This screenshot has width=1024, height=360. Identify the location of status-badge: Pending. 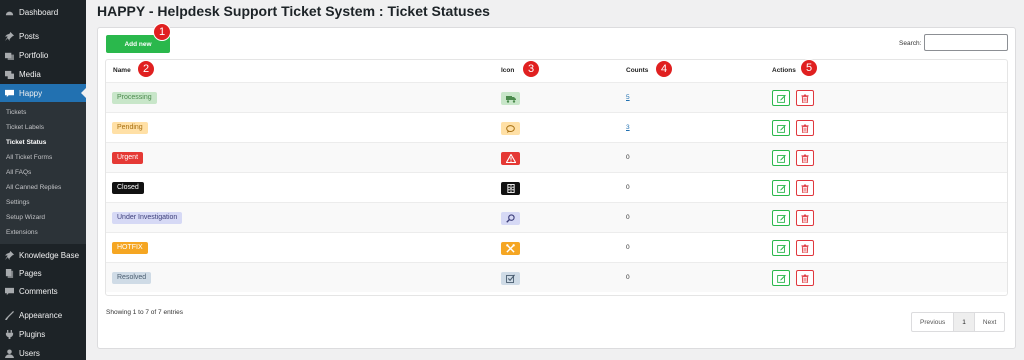
(130, 128).